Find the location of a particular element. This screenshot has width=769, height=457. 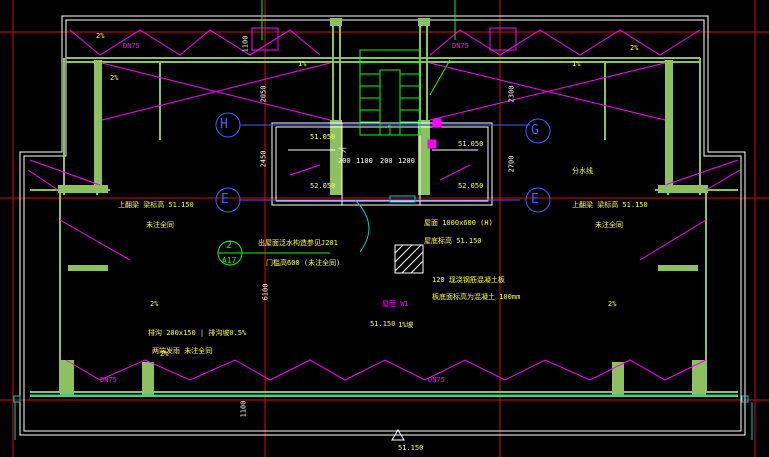

axis-label-e-right: E is located at coordinates (535, 199).